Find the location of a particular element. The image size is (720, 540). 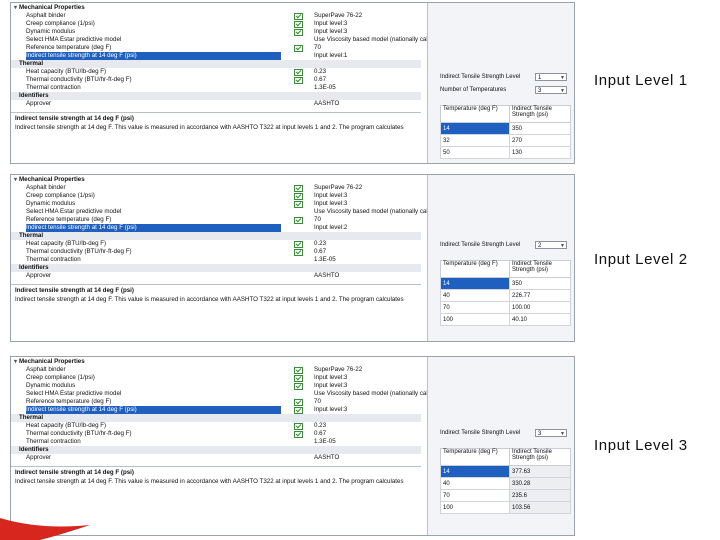

property-label: Approver is located at coordinates (39, 457).